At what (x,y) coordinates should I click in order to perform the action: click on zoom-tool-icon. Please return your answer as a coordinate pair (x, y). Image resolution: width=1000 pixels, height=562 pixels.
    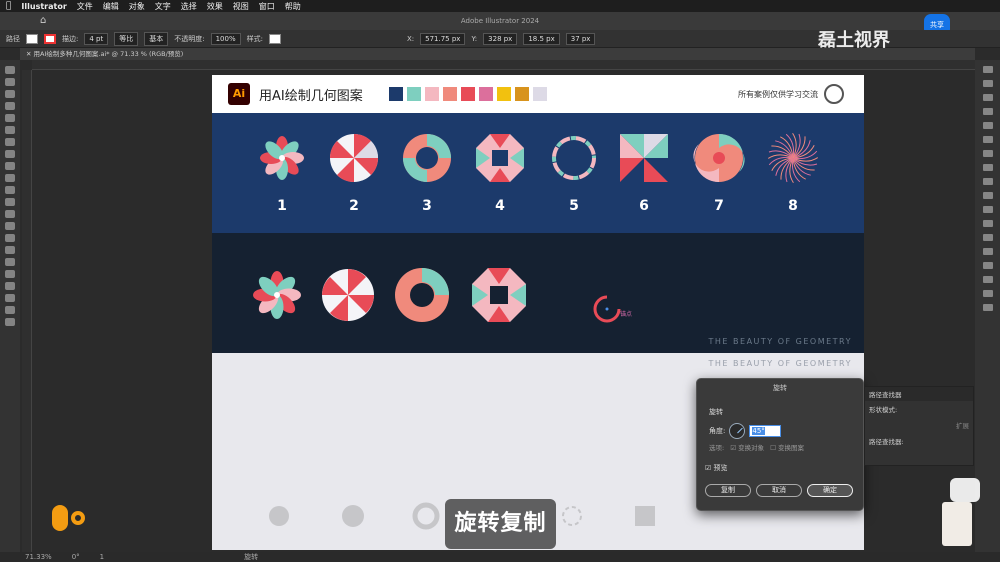
    Looking at the image, I should click on (10, 286).